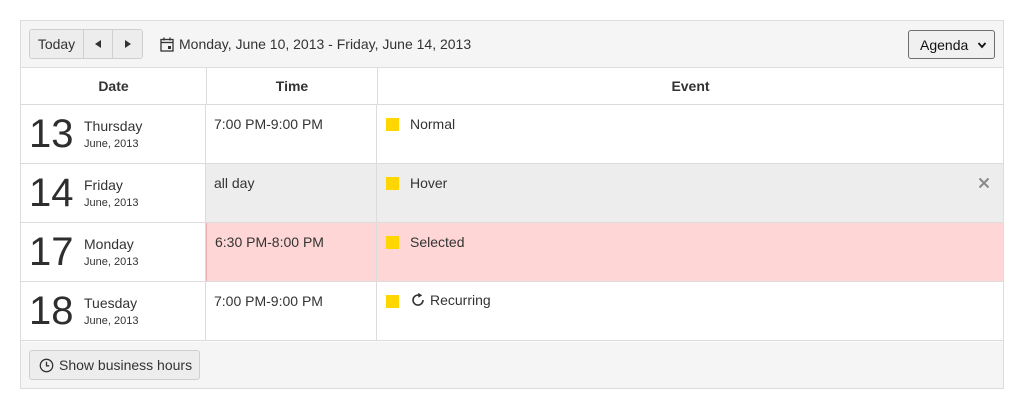 This screenshot has width=1024, height=409. What do you see at coordinates (109, 244) in the screenshot?
I see `weekday-label: Monday` at bounding box center [109, 244].